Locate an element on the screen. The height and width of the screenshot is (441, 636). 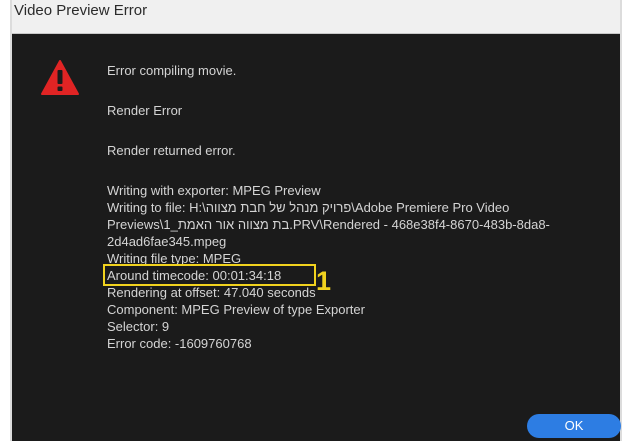
detail-file-path-3: 2d4ad6fae345.mpeg is located at coordinates (167, 241).